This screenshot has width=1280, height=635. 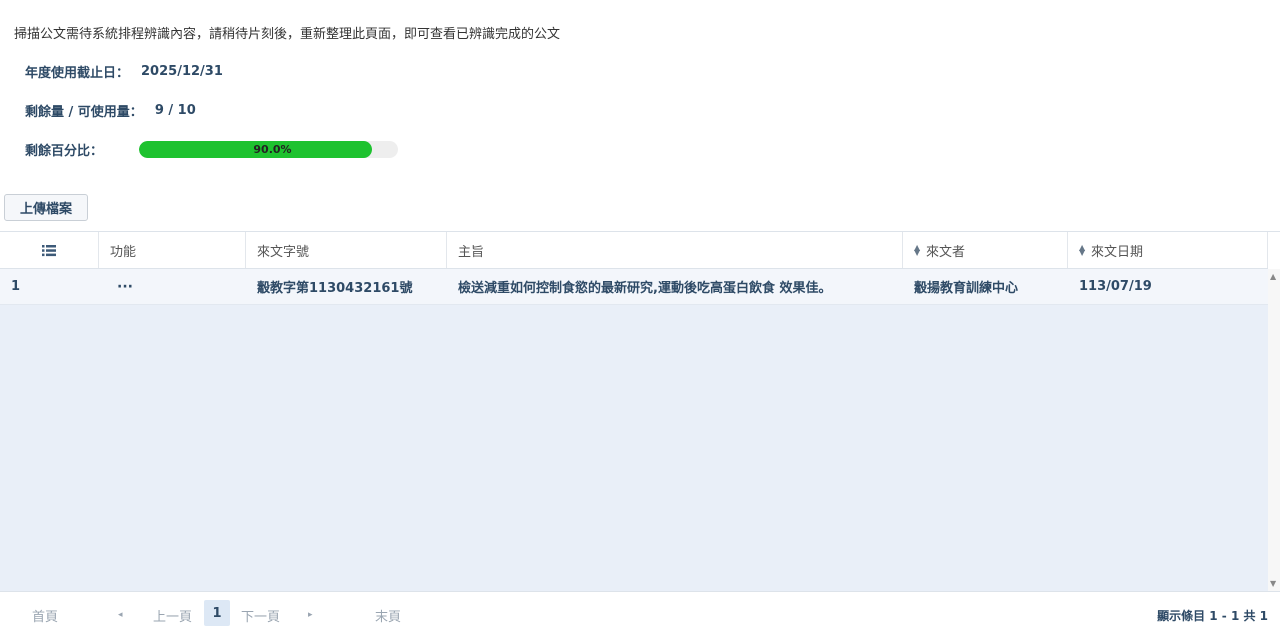 I want to click on prev-arrow-icon: ◂, so click(x=120, y=615).